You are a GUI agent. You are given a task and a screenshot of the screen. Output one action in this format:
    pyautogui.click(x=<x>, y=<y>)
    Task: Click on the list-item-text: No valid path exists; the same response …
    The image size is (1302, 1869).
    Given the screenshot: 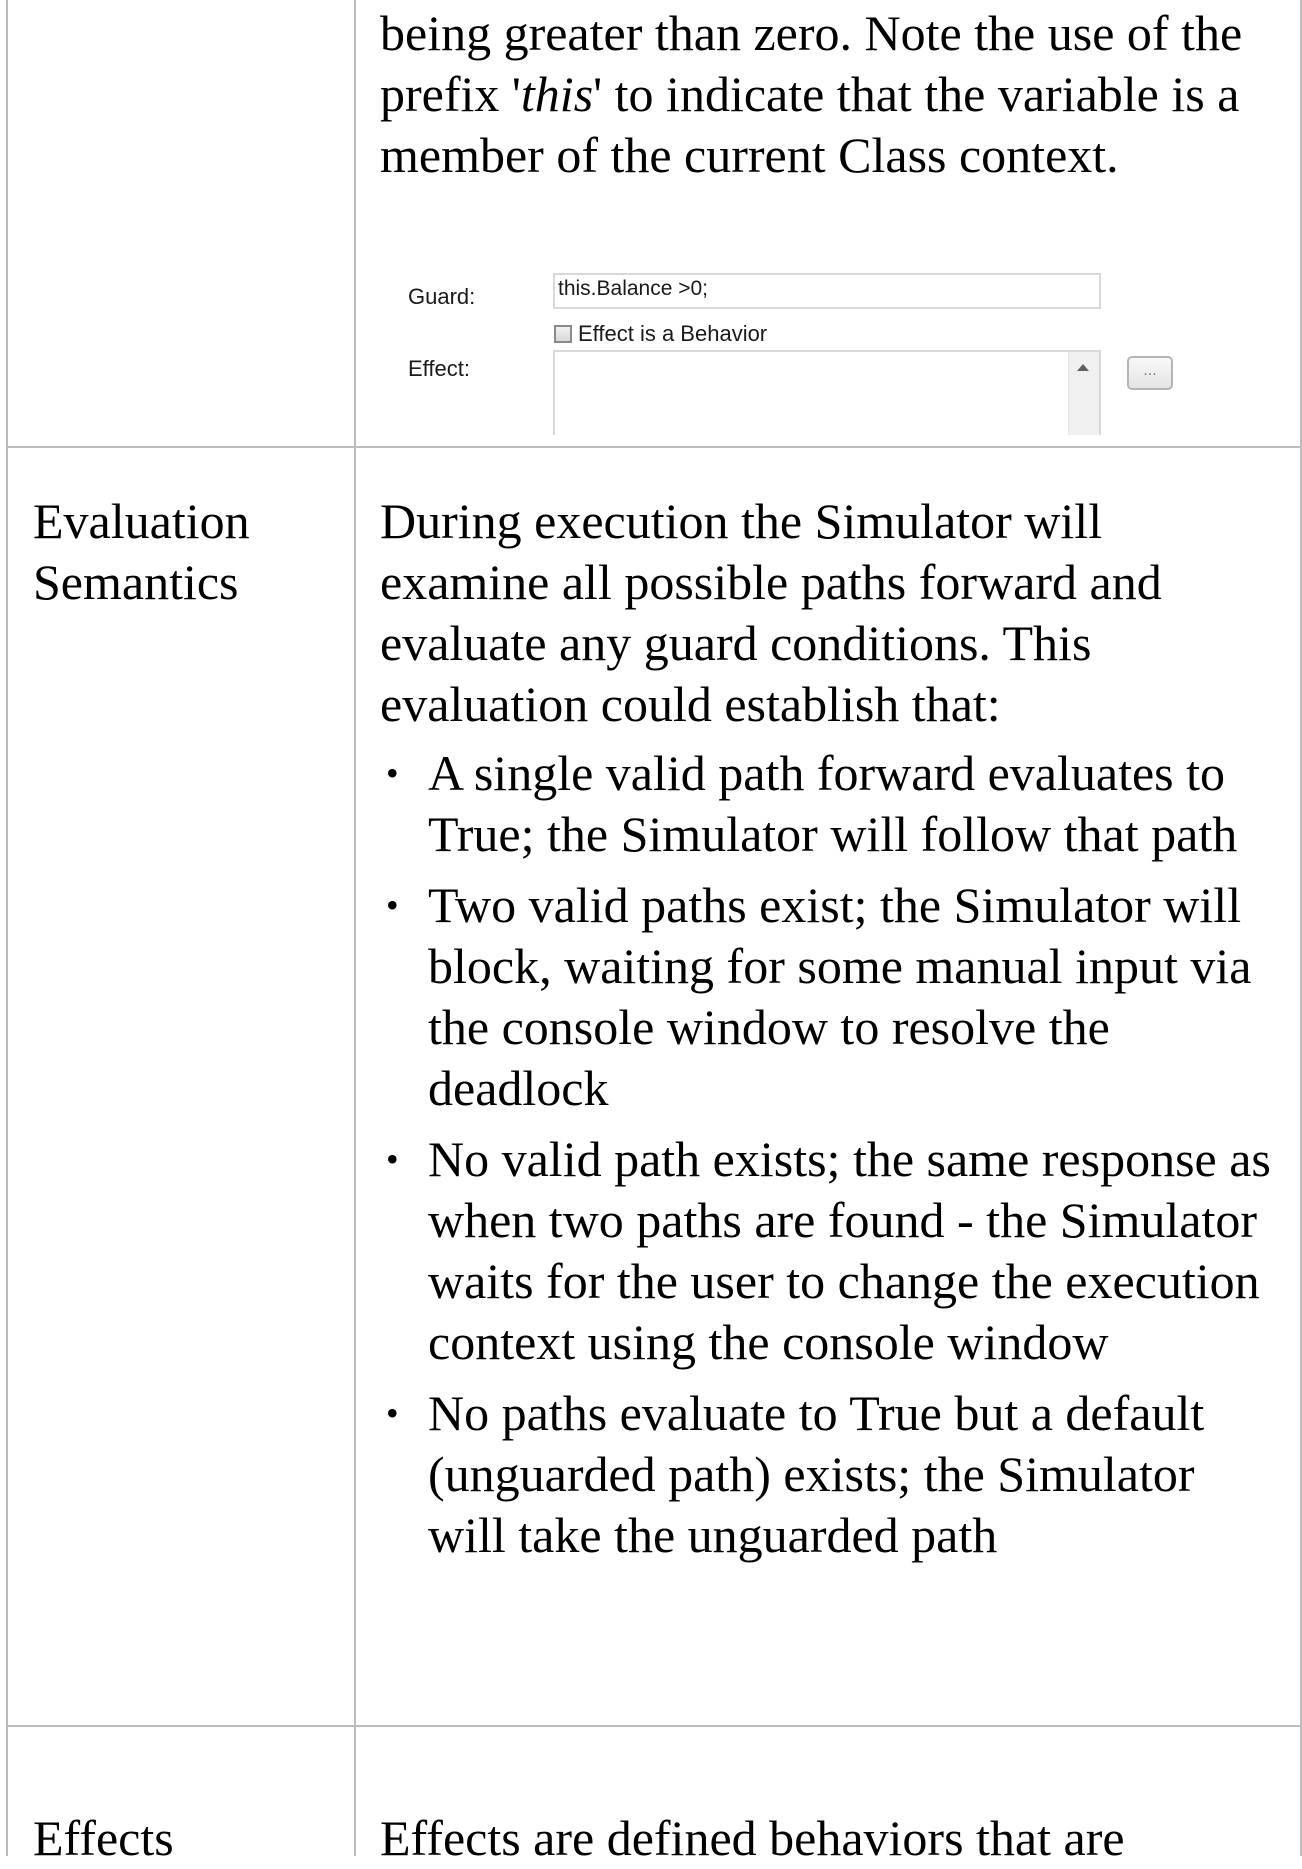 What is the action you would take?
    pyautogui.click(x=849, y=1250)
    